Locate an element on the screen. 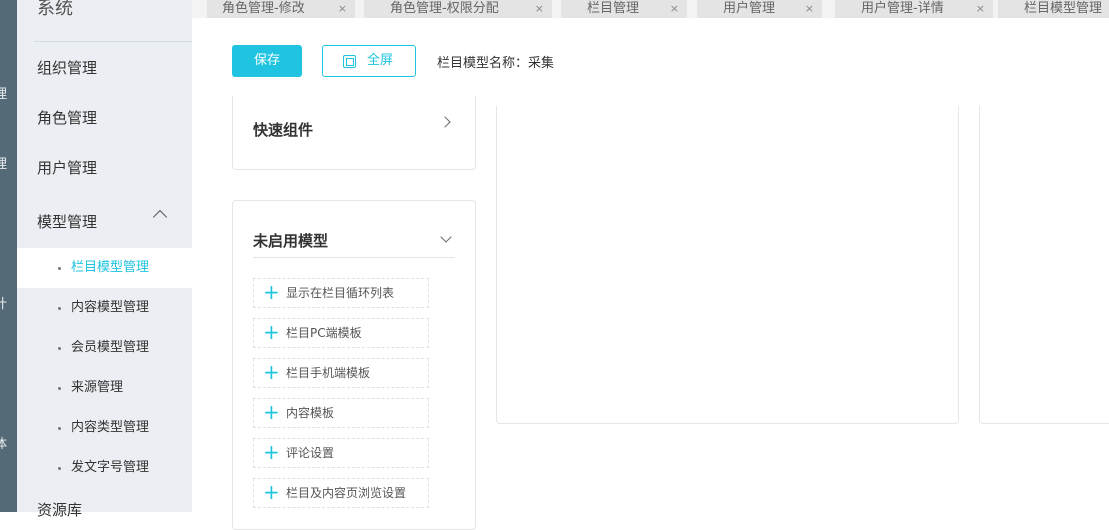 Image resolution: width=1109 pixels, height=530 pixels. chevron-right-icon is located at coordinates (445, 122).